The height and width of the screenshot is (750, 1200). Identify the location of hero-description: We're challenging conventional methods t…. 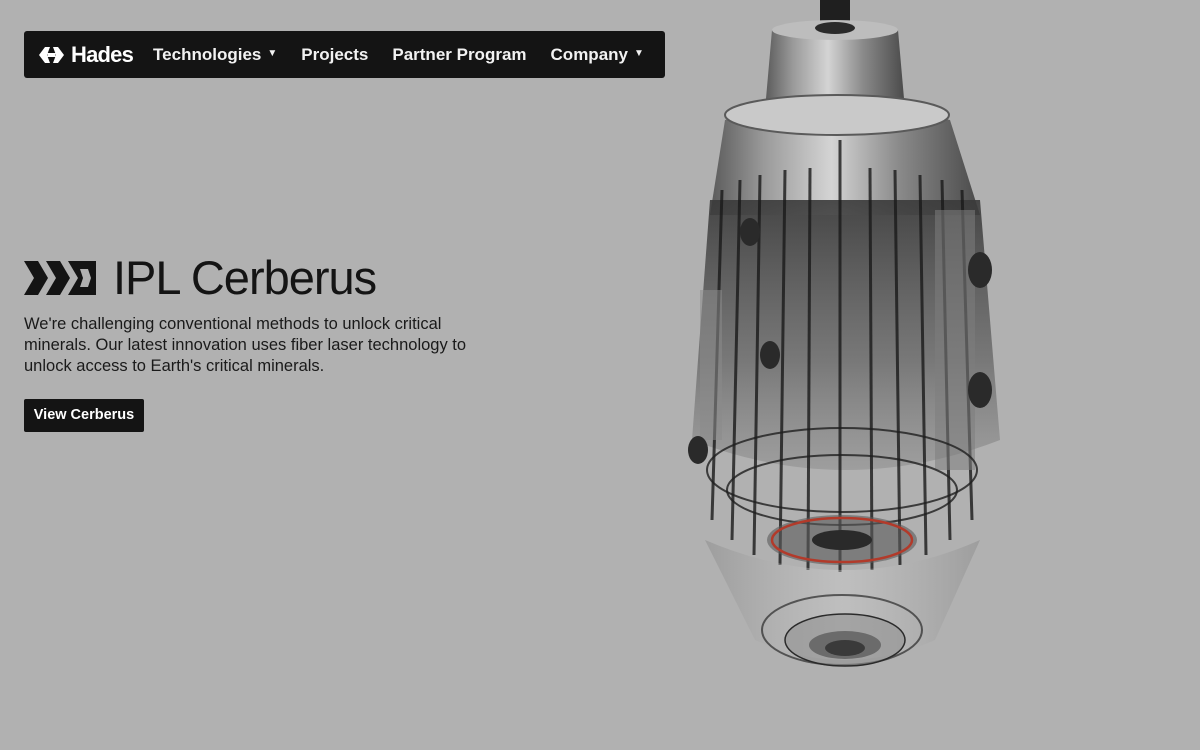
(245, 345).